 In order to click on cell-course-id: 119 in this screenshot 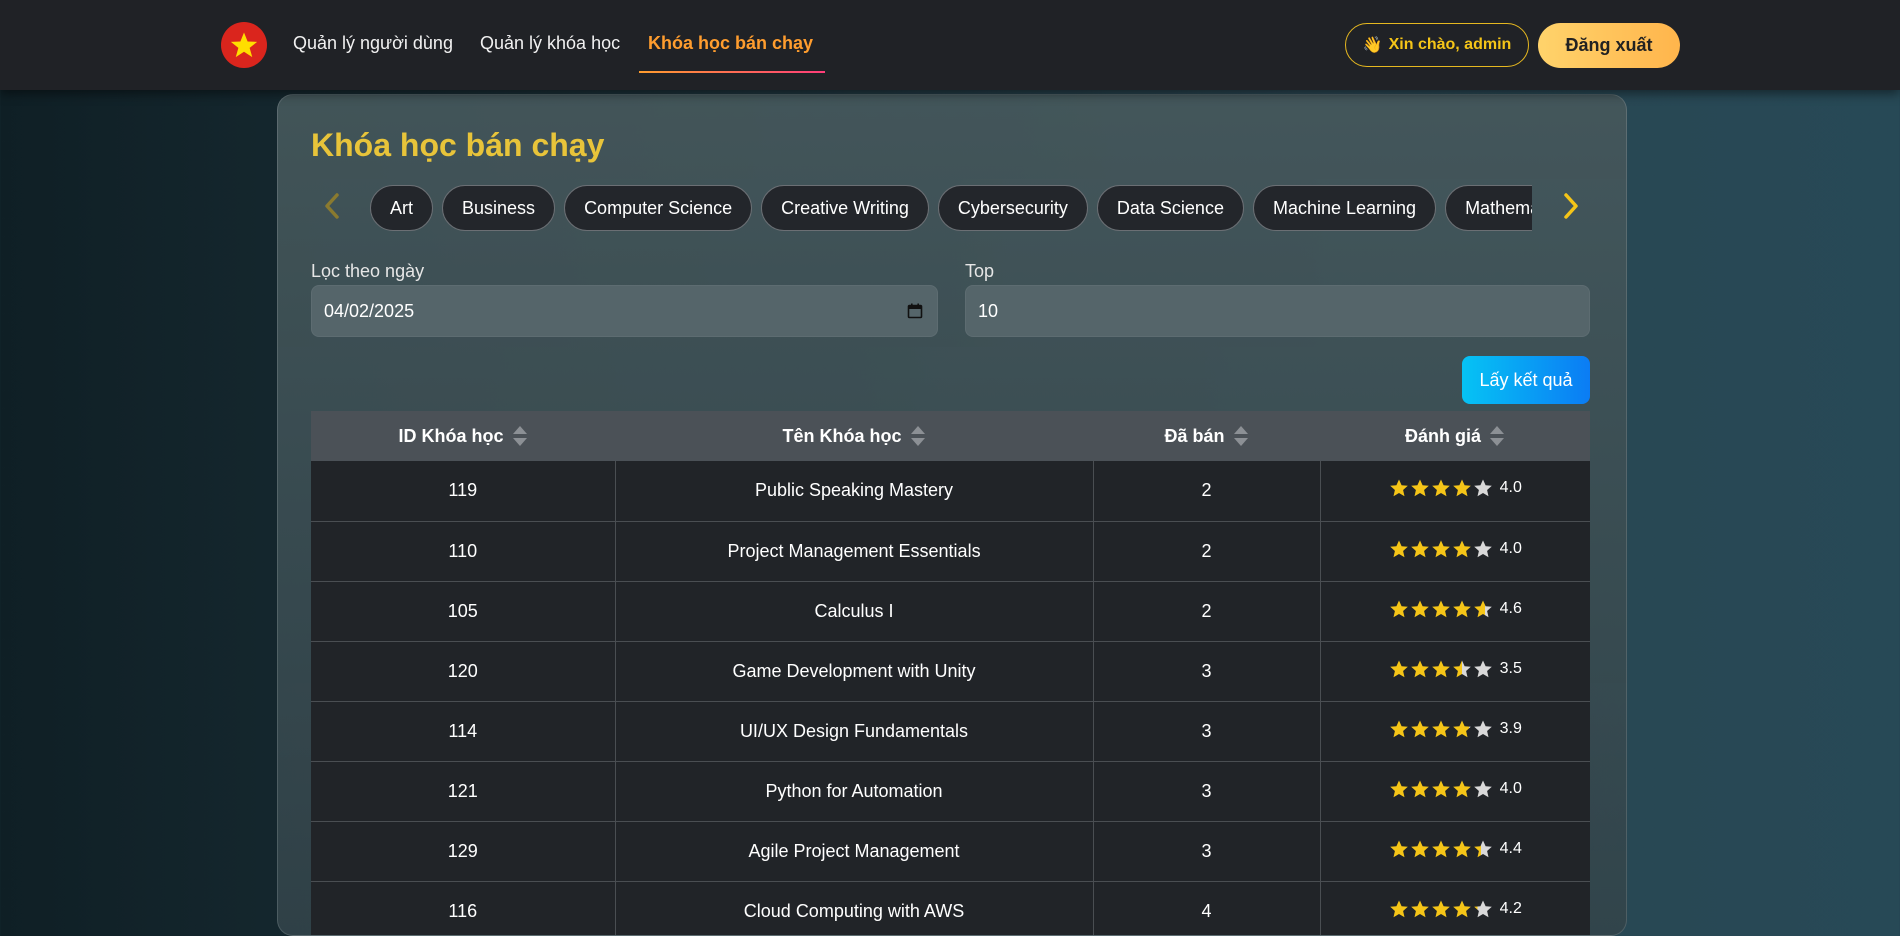, I will do `click(463, 491)`.